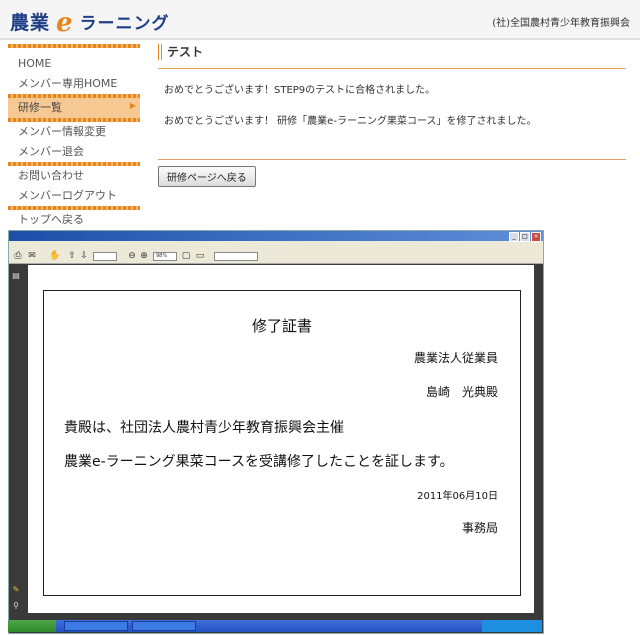 The image size is (640, 635). What do you see at coordinates (124, 24) in the screenshot?
I see `logo-learning-text: ラーニング` at bounding box center [124, 24].